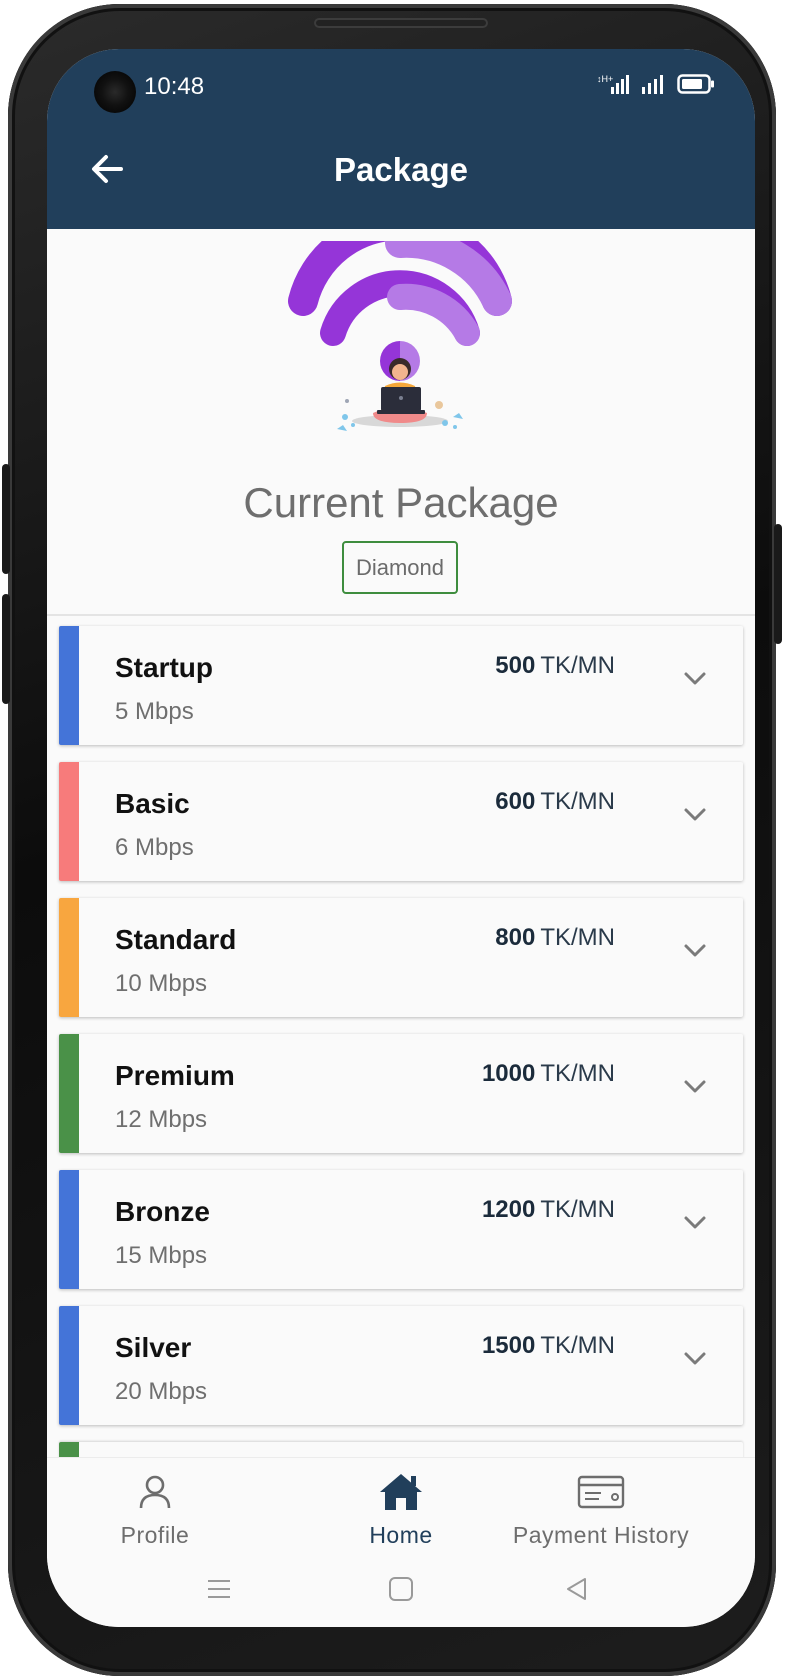  I want to click on nav-label: Payment History, so click(601, 1535).